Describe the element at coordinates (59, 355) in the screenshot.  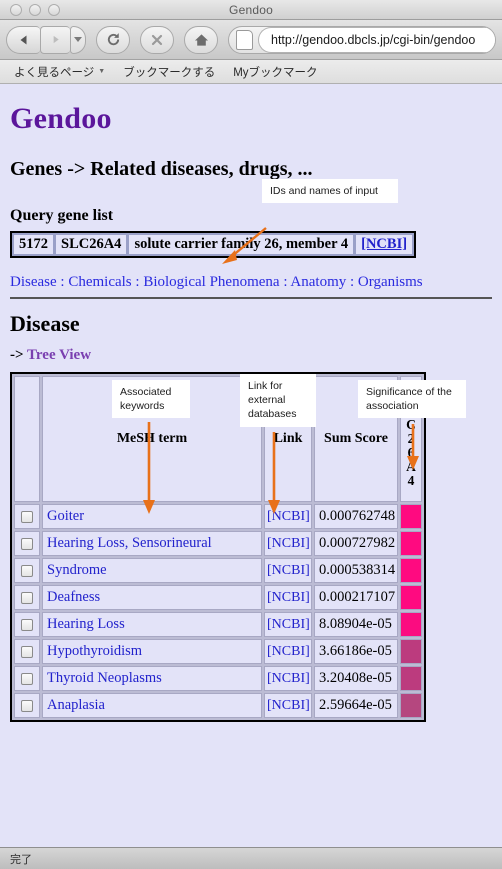
I see `tree-view-link: Tree View` at that location.